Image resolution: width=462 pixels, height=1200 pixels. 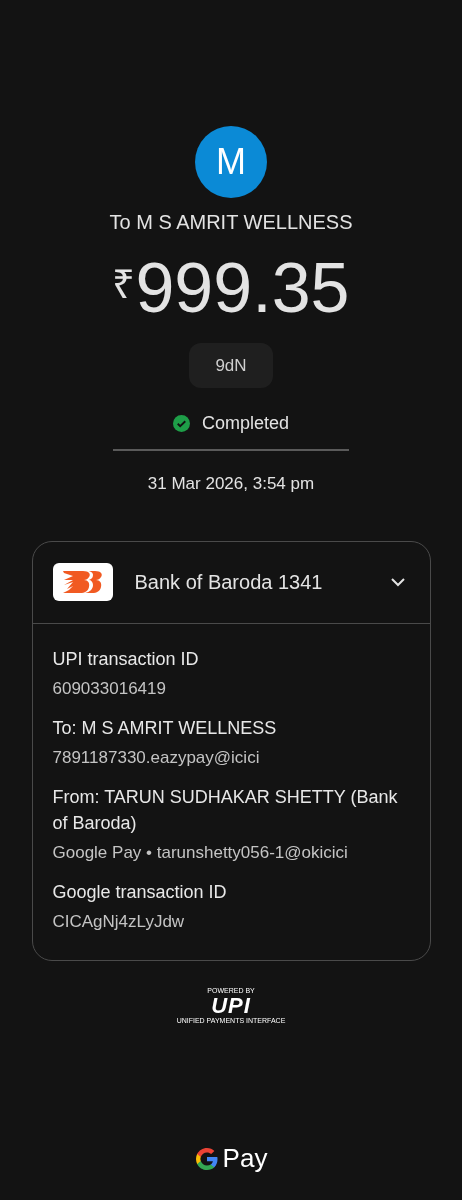 What do you see at coordinates (225, 810) in the screenshot?
I see `detail-label: From: TARUN SUDHAKAR SHETTY (Bank of Baroda)` at bounding box center [225, 810].